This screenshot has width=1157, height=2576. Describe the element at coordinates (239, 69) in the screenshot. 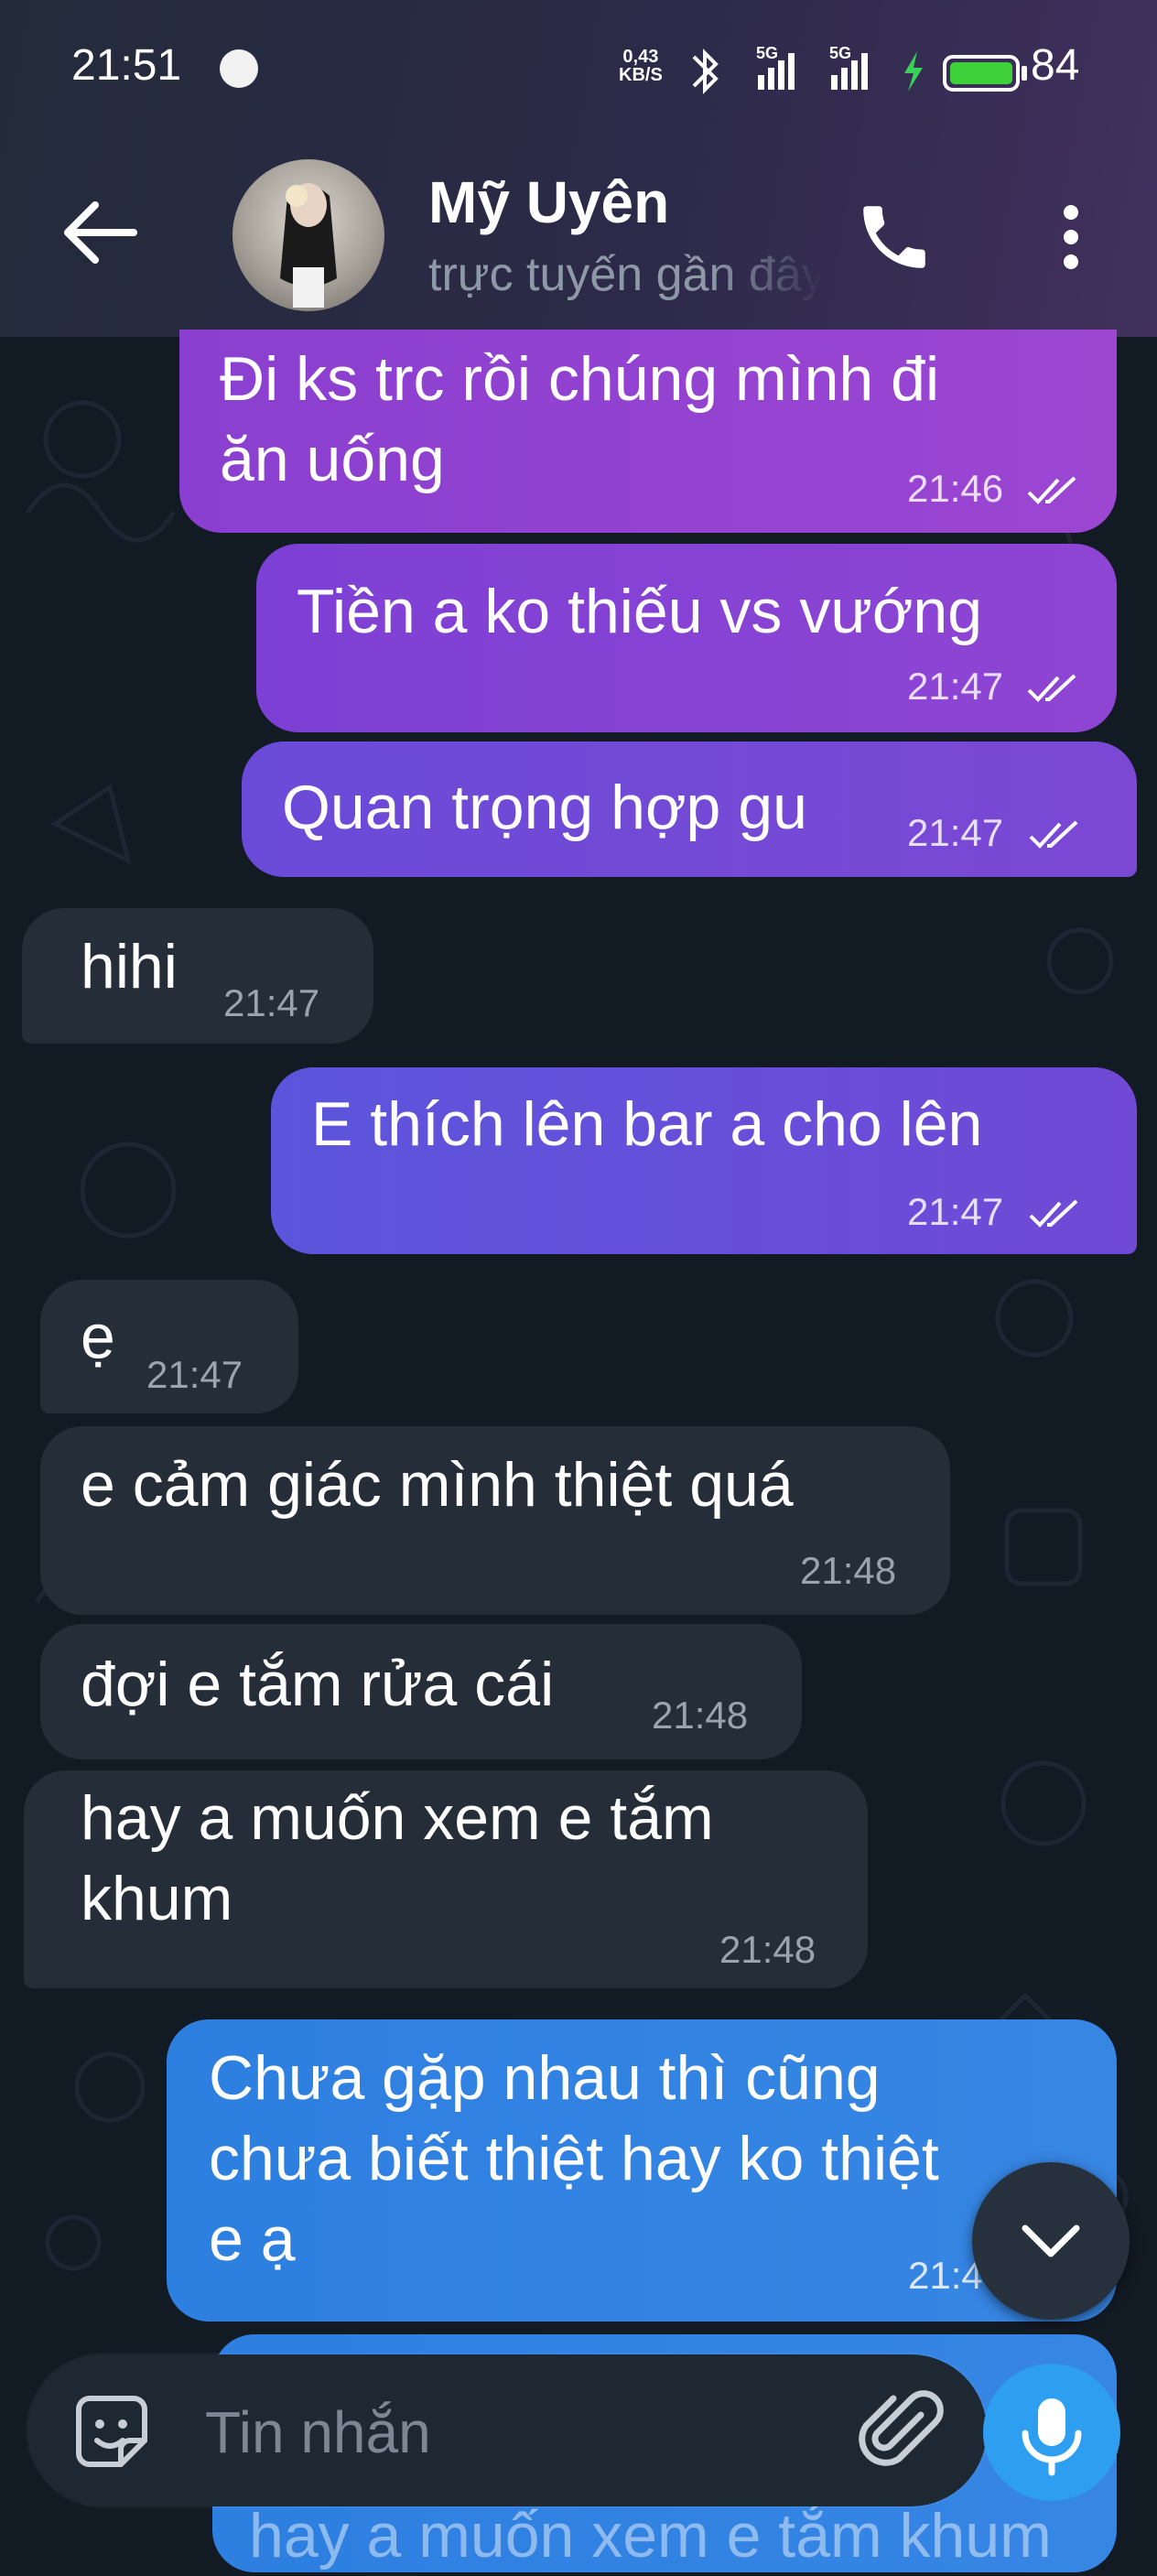

I see `notification-icon` at that location.